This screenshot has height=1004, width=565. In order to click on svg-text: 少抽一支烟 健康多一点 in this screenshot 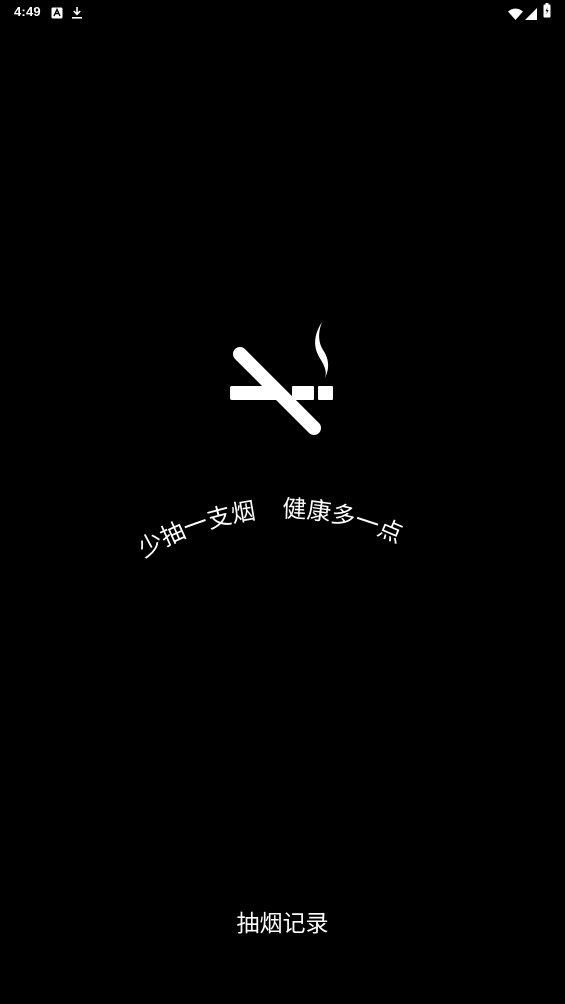, I will do `click(270, 529)`.